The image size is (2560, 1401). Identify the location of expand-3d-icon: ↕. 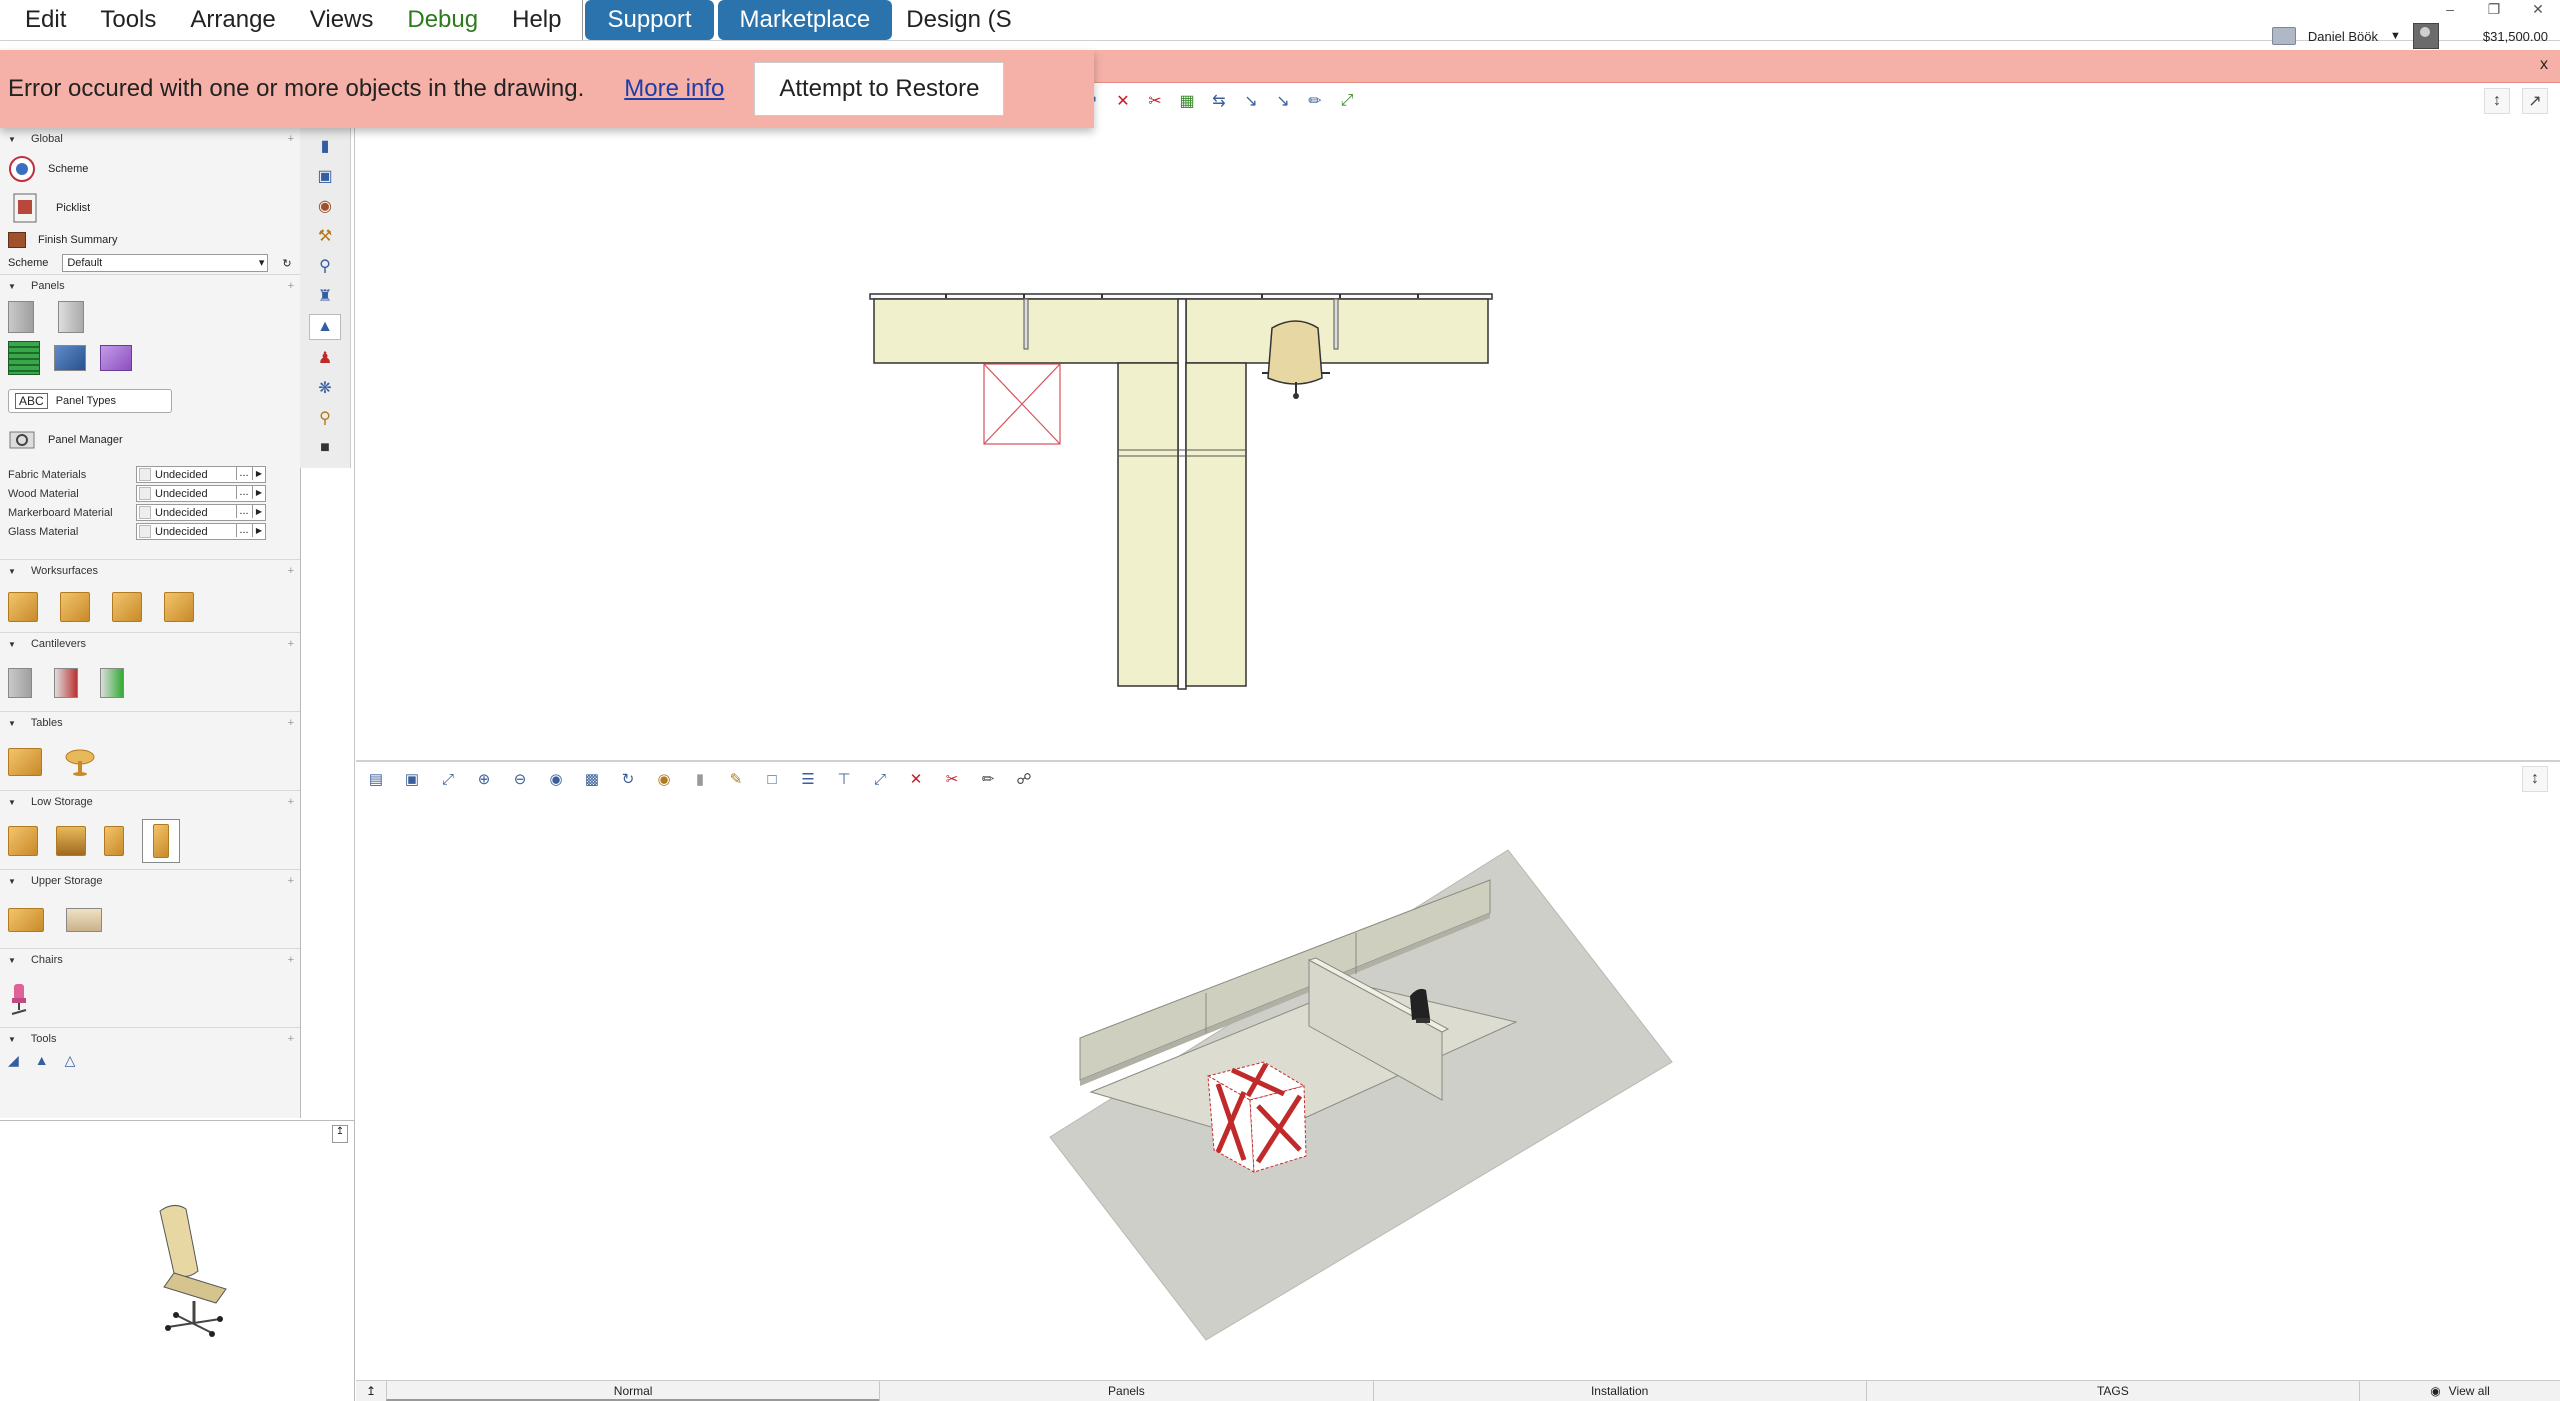
(2535, 779).